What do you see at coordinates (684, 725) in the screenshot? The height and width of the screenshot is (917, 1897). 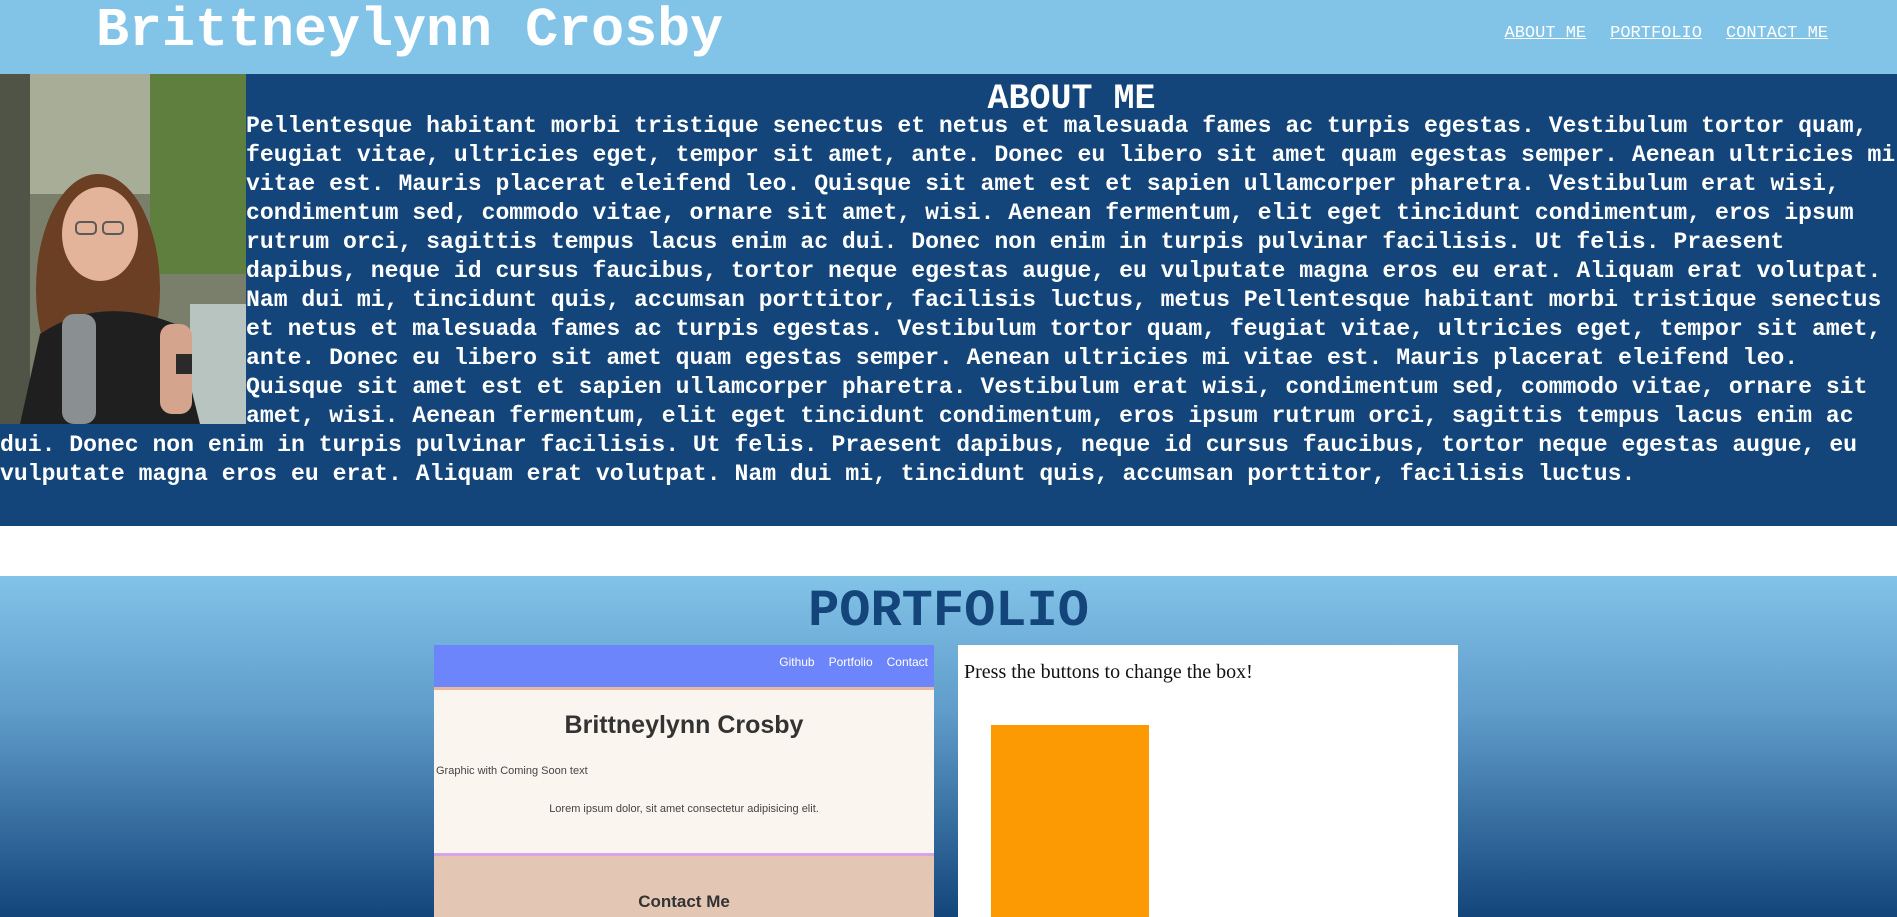 I see `card-preview-title: Brittneylynn Crosby` at bounding box center [684, 725].